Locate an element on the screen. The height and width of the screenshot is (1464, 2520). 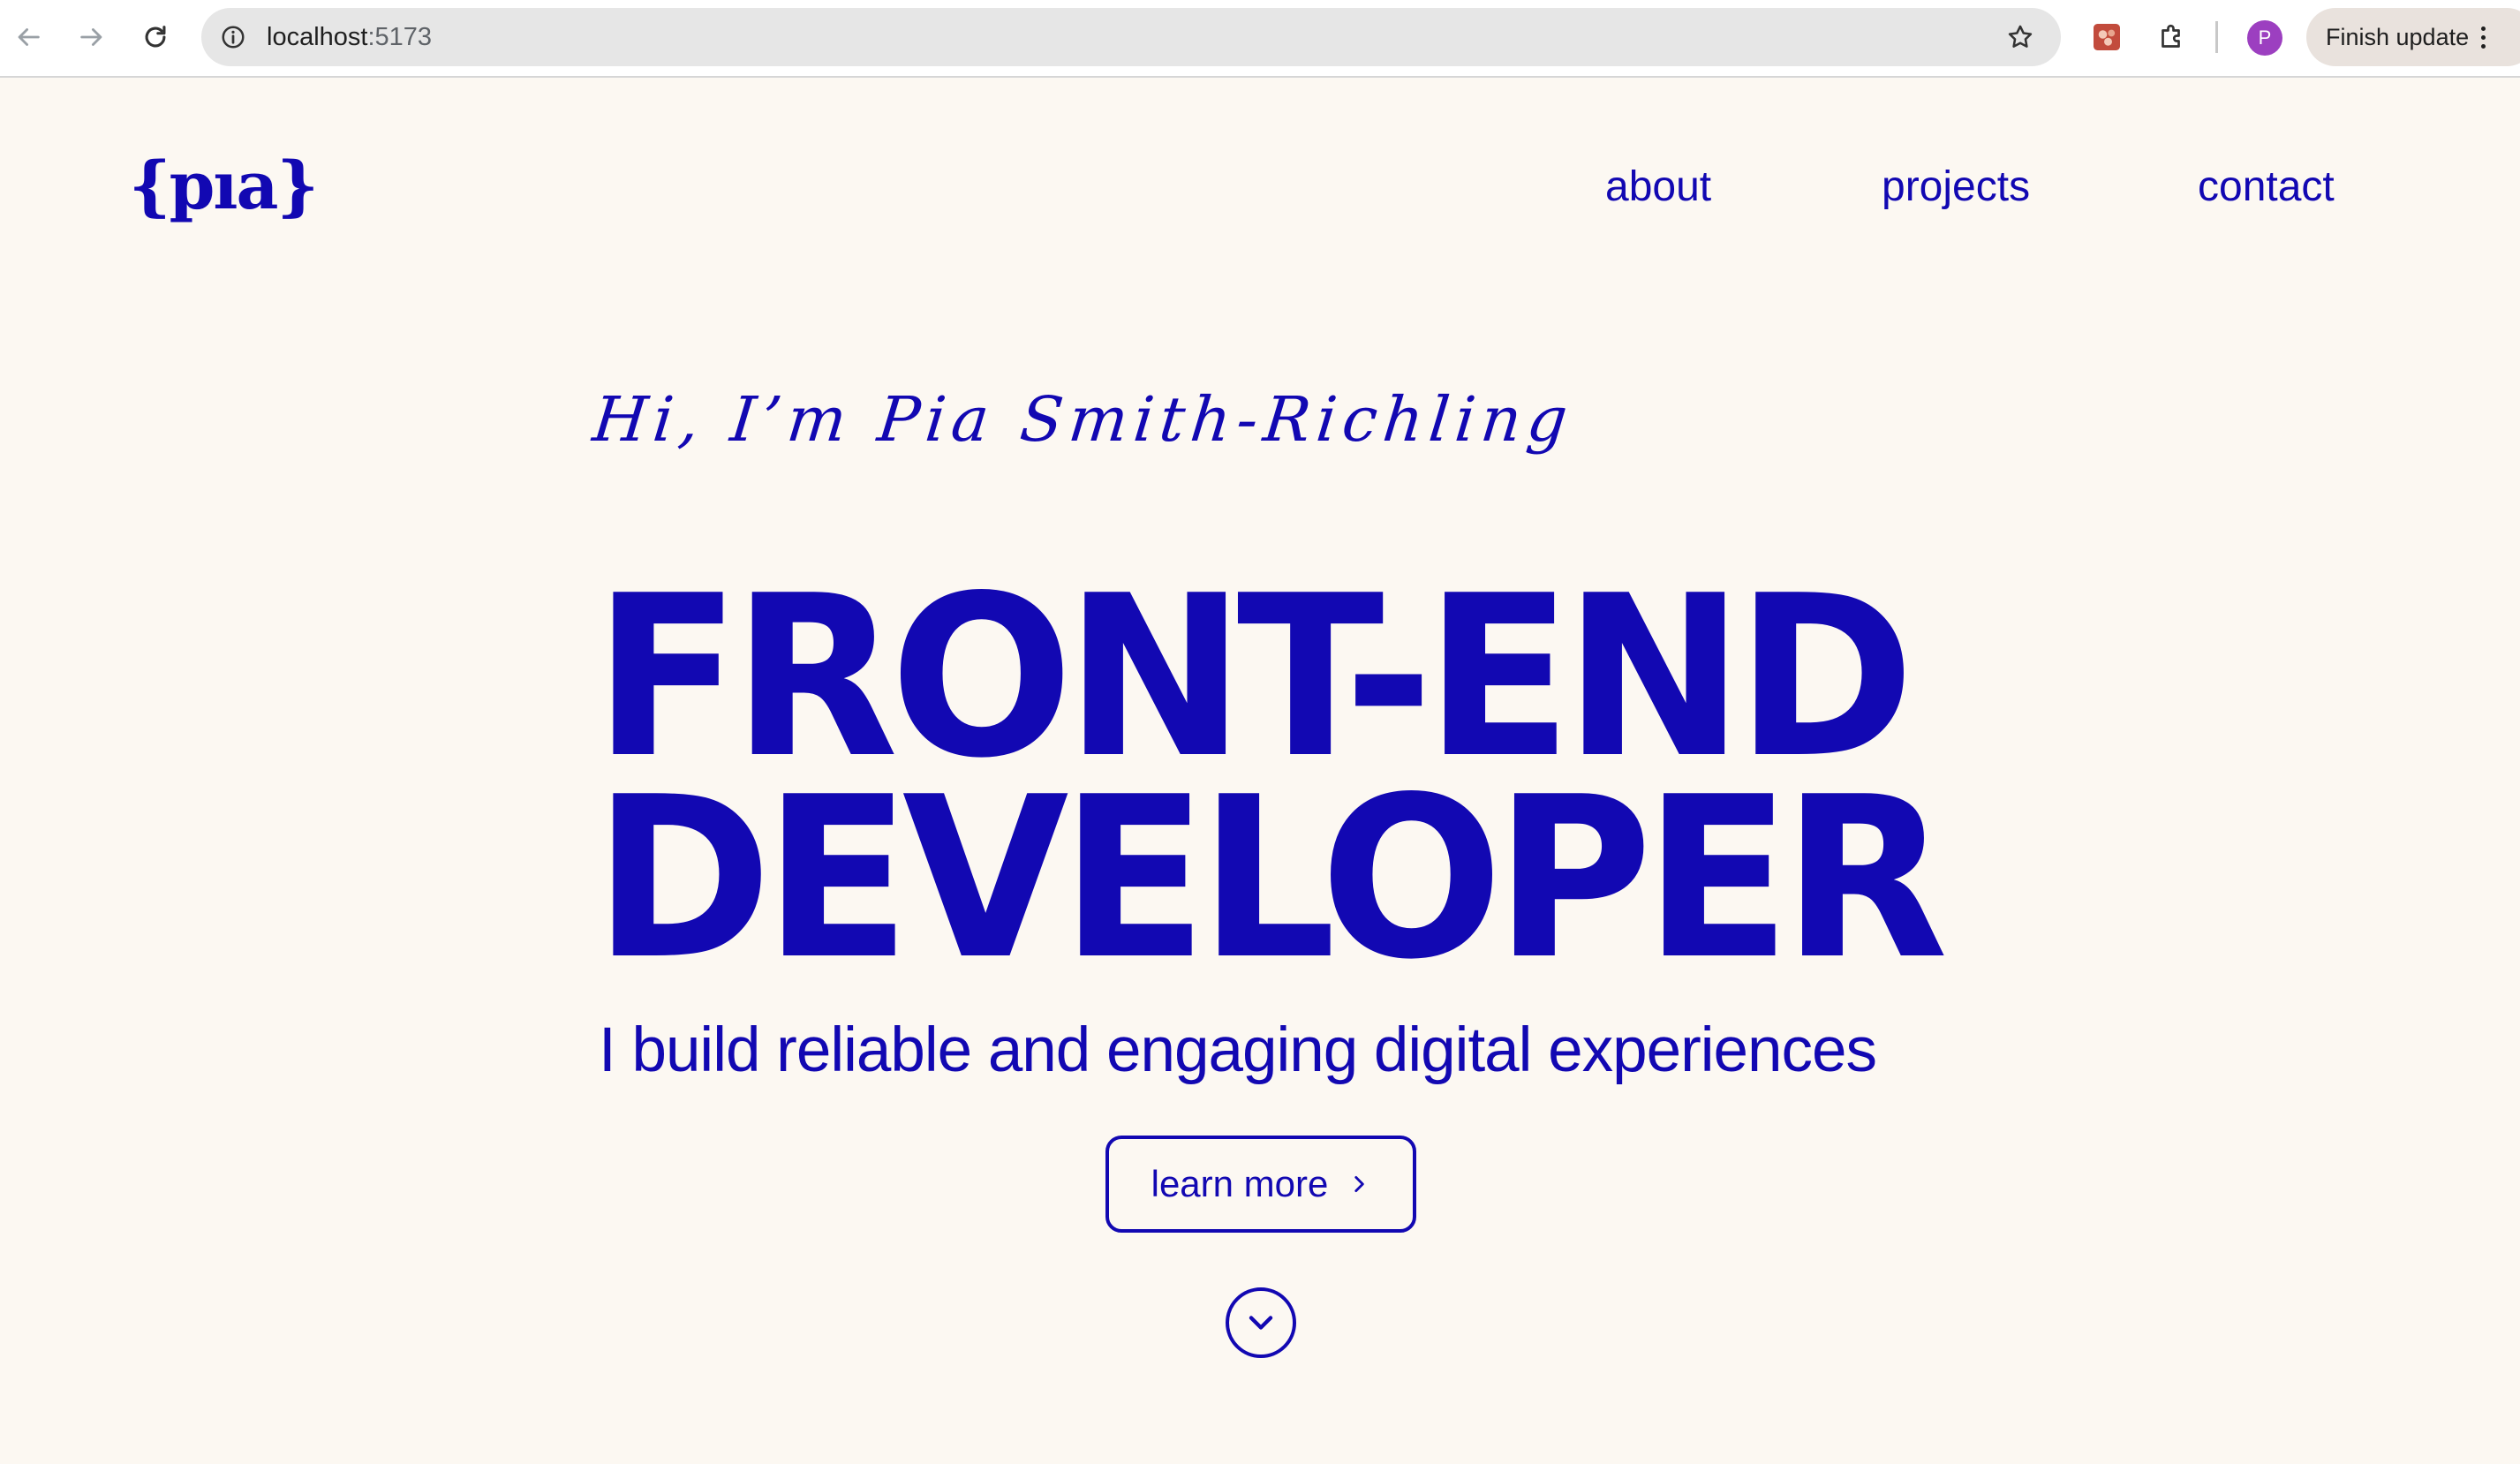
nav-link-projects: projects is located at coordinates (1956, 187).